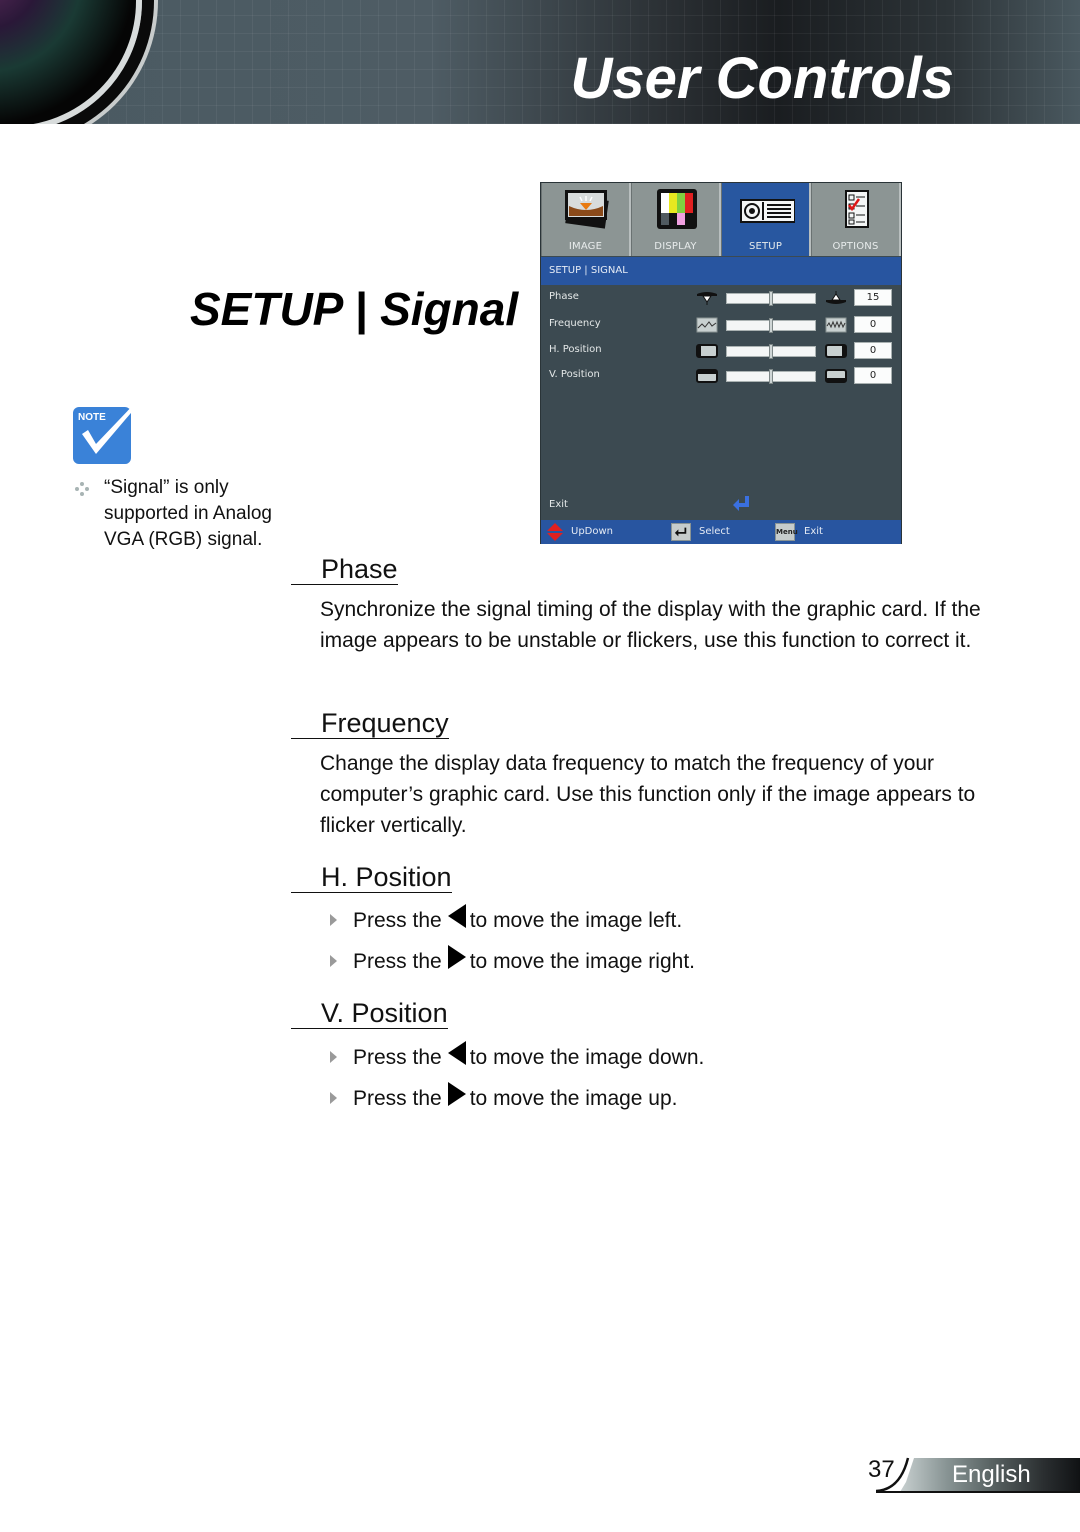 This screenshot has height=1532, width=1080. What do you see at coordinates (857, 209) in the screenshot?
I see `checklist-icon` at bounding box center [857, 209].